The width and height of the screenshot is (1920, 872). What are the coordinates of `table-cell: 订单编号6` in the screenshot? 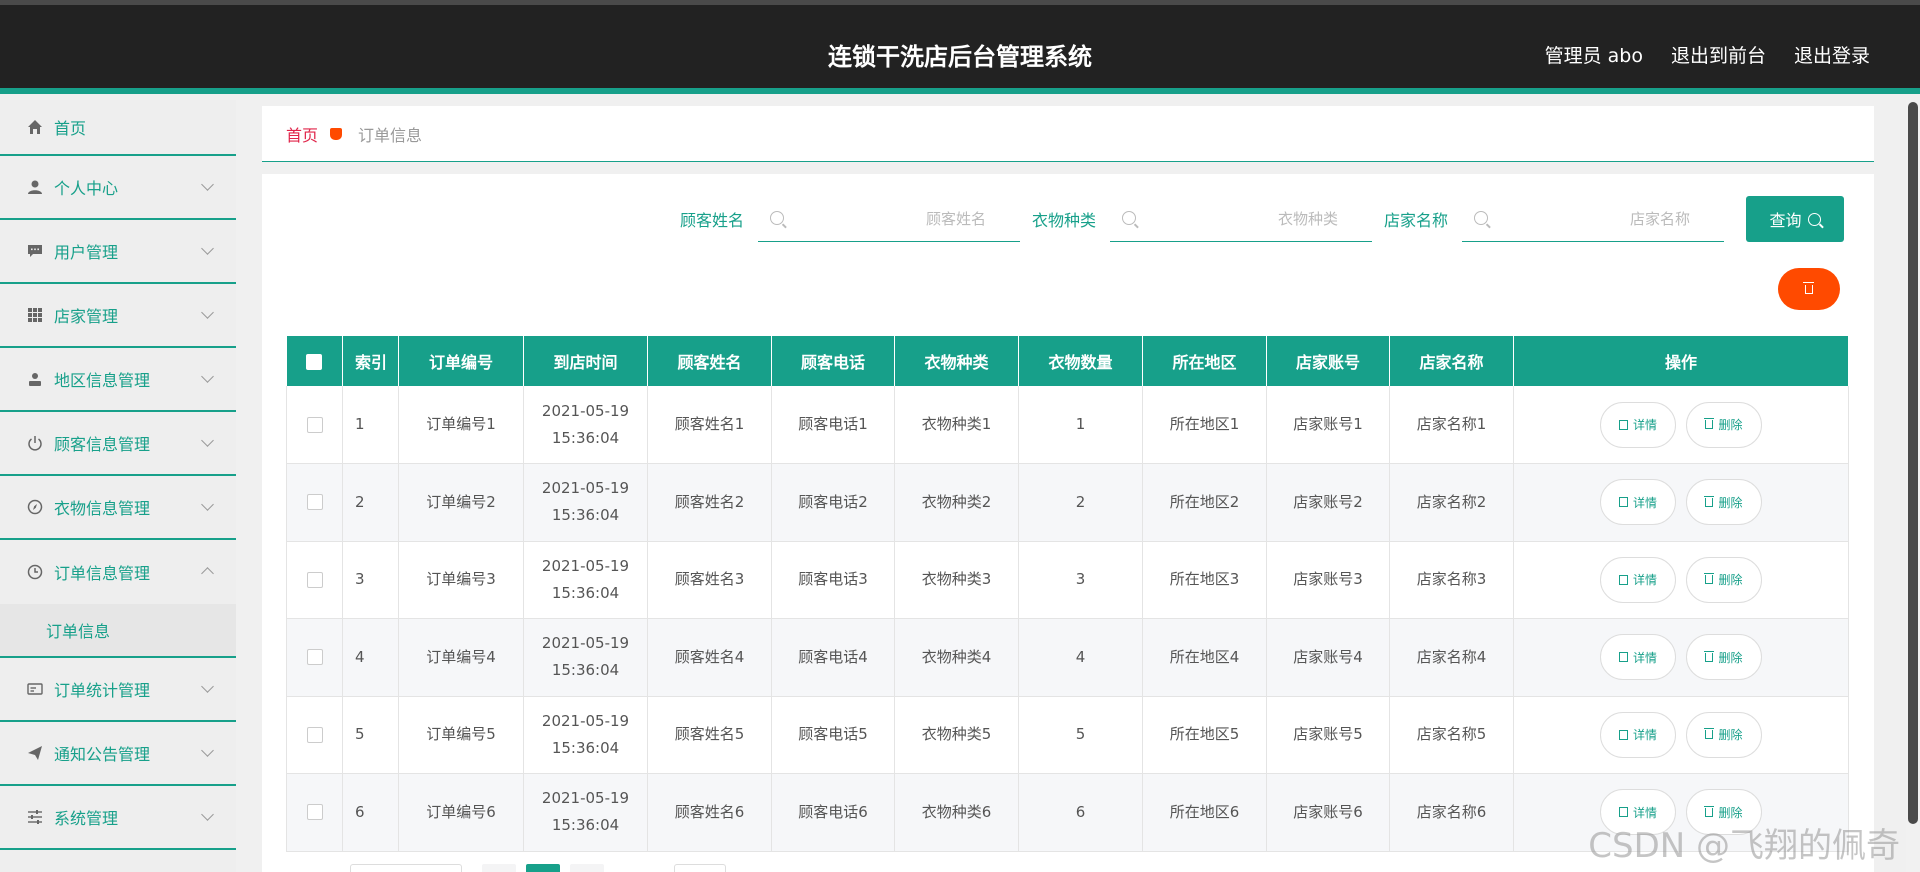 It's located at (461, 812).